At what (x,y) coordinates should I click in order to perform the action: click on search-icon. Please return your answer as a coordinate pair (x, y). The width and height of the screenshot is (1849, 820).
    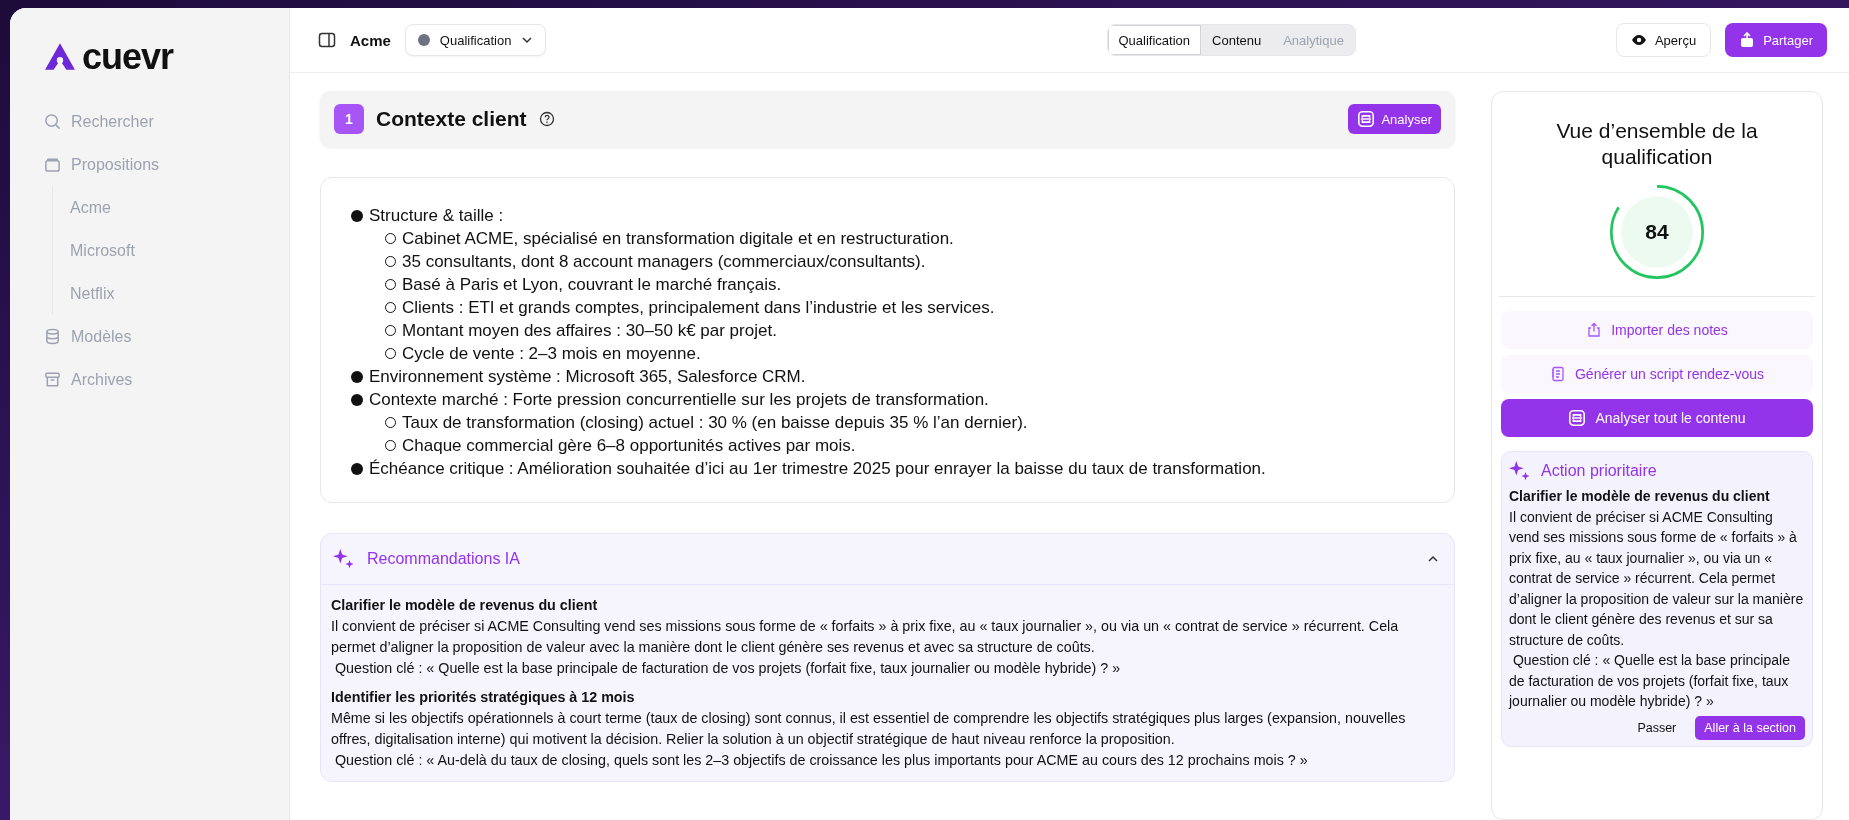
    Looking at the image, I should click on (52, 121).